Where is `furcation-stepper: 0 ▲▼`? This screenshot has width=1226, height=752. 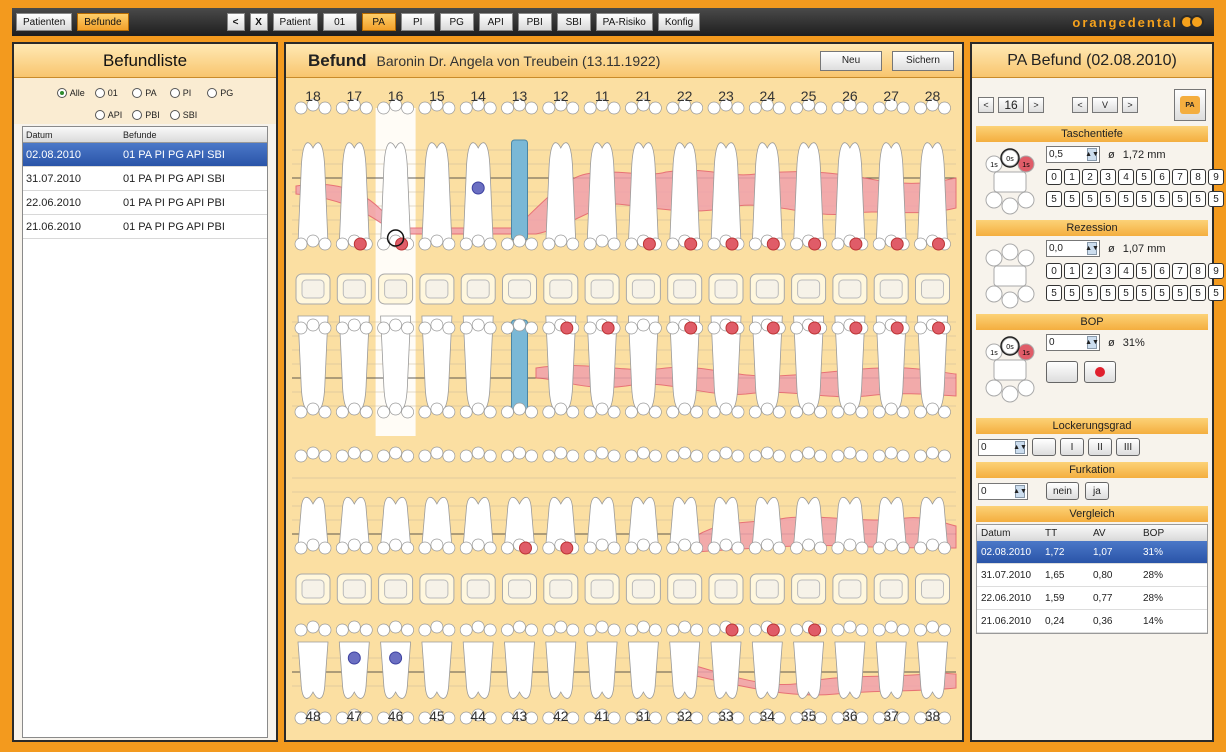
furcation-stepper: 0 ▲▼ is located at coordinates (1003, 491).